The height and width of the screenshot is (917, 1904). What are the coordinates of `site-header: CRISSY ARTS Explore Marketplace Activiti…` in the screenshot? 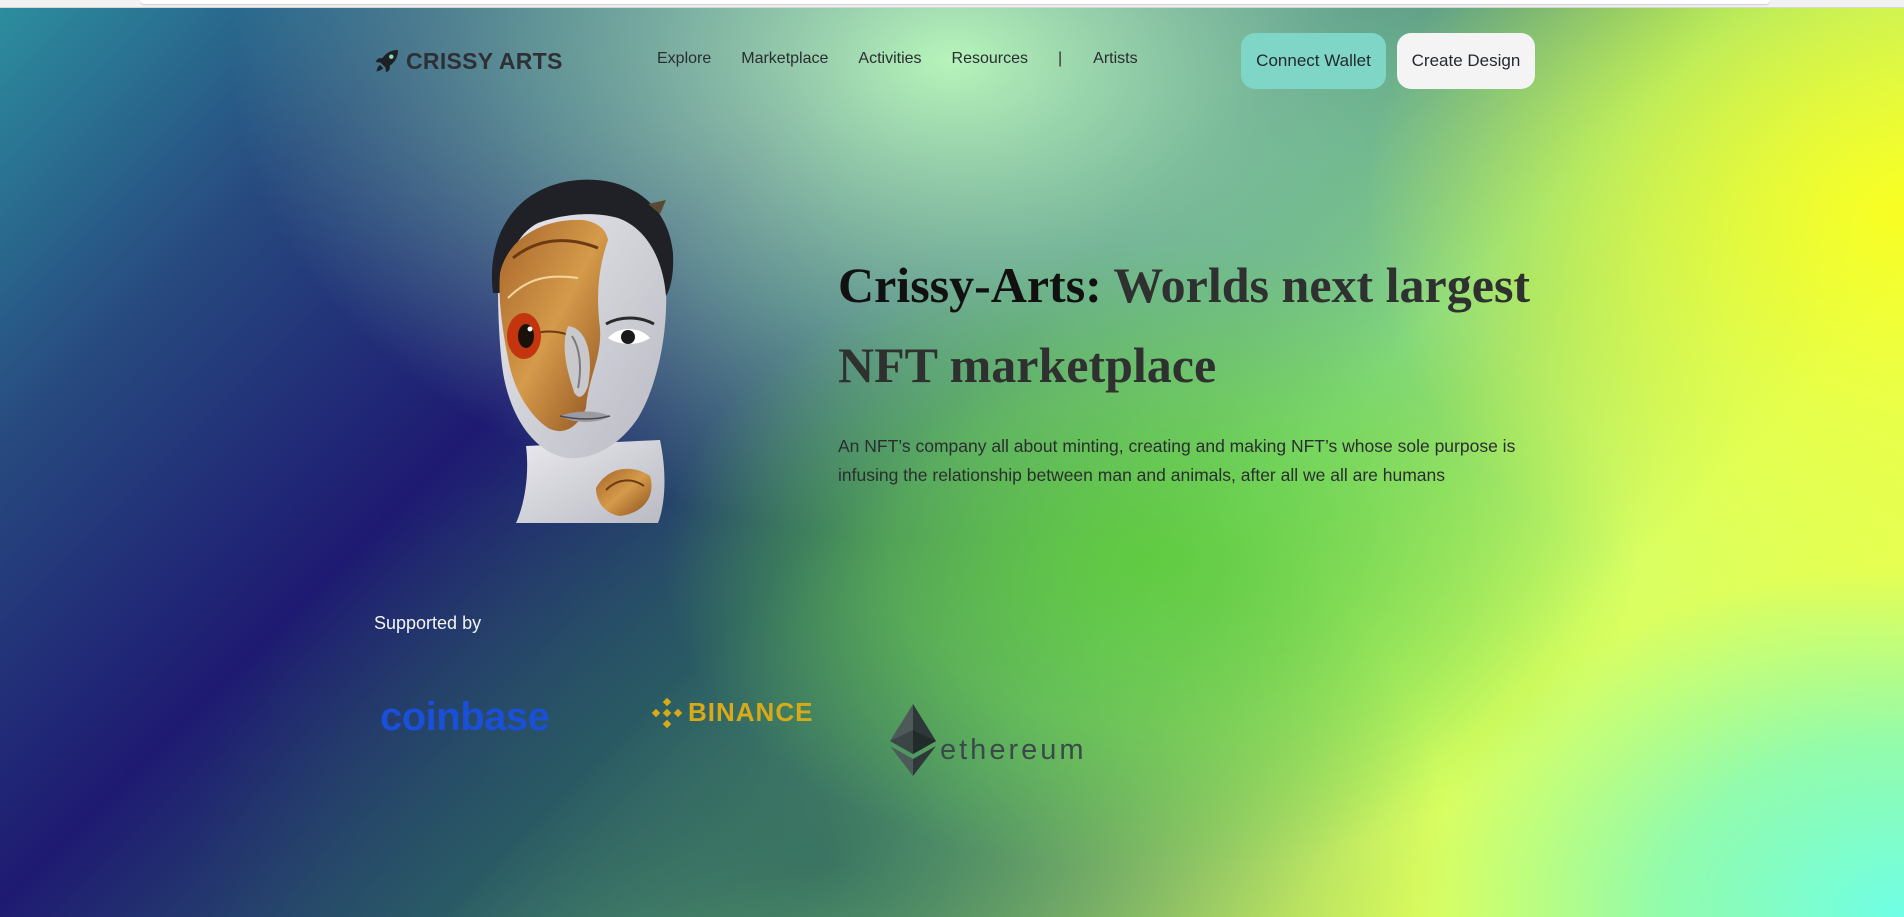 It's located at (952, 61).